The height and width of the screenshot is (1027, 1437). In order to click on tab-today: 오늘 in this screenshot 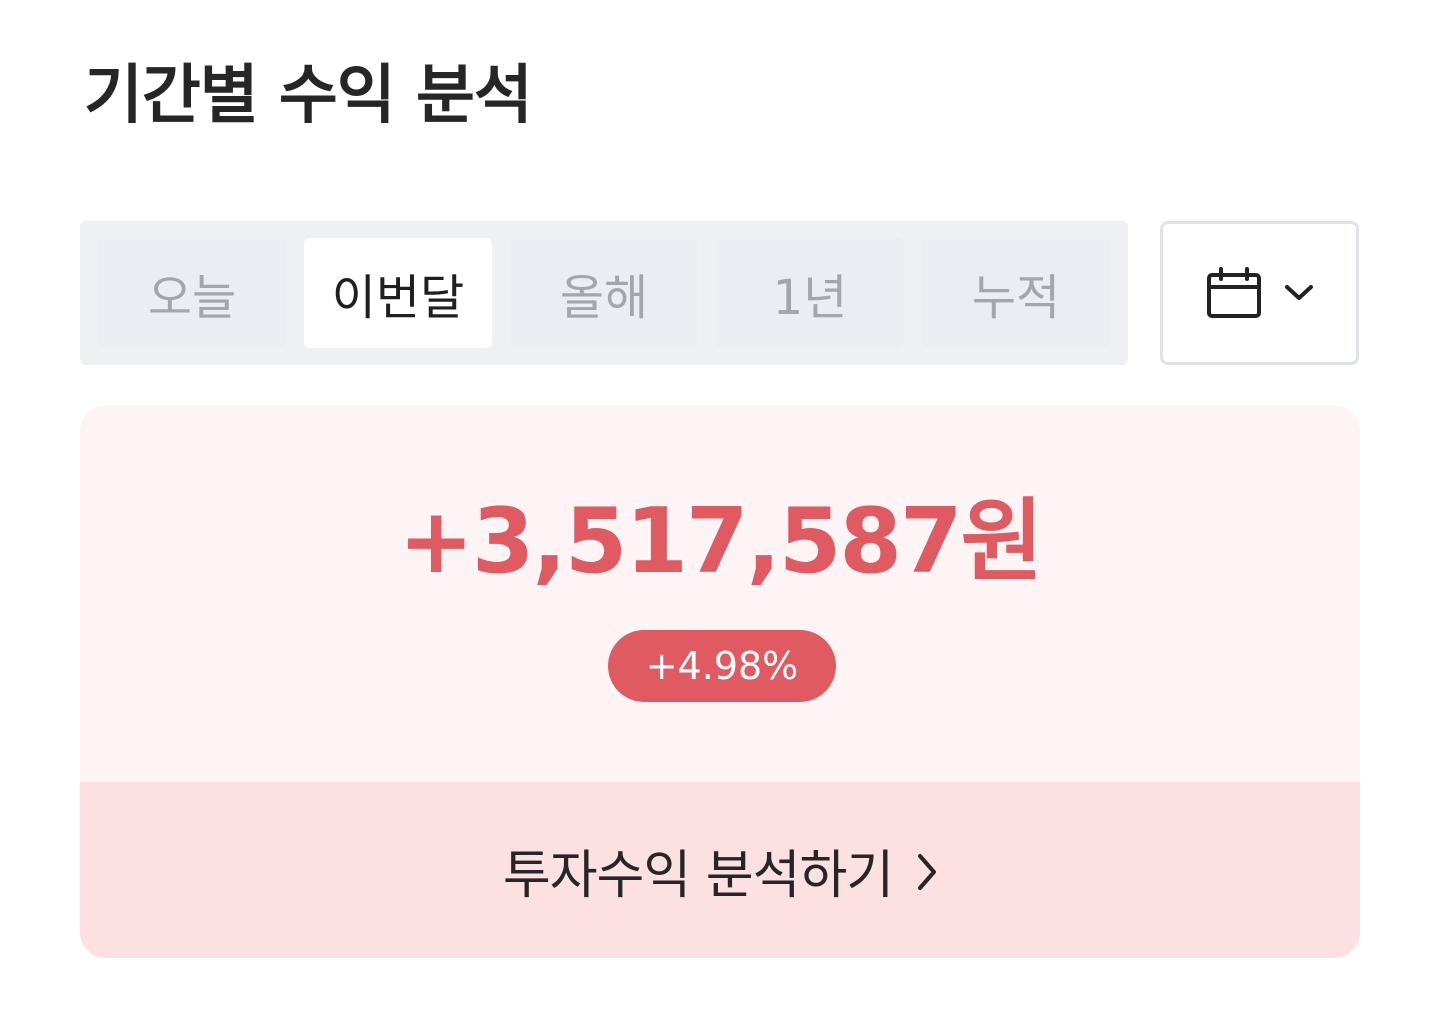, I will do `click(192, 293)`.